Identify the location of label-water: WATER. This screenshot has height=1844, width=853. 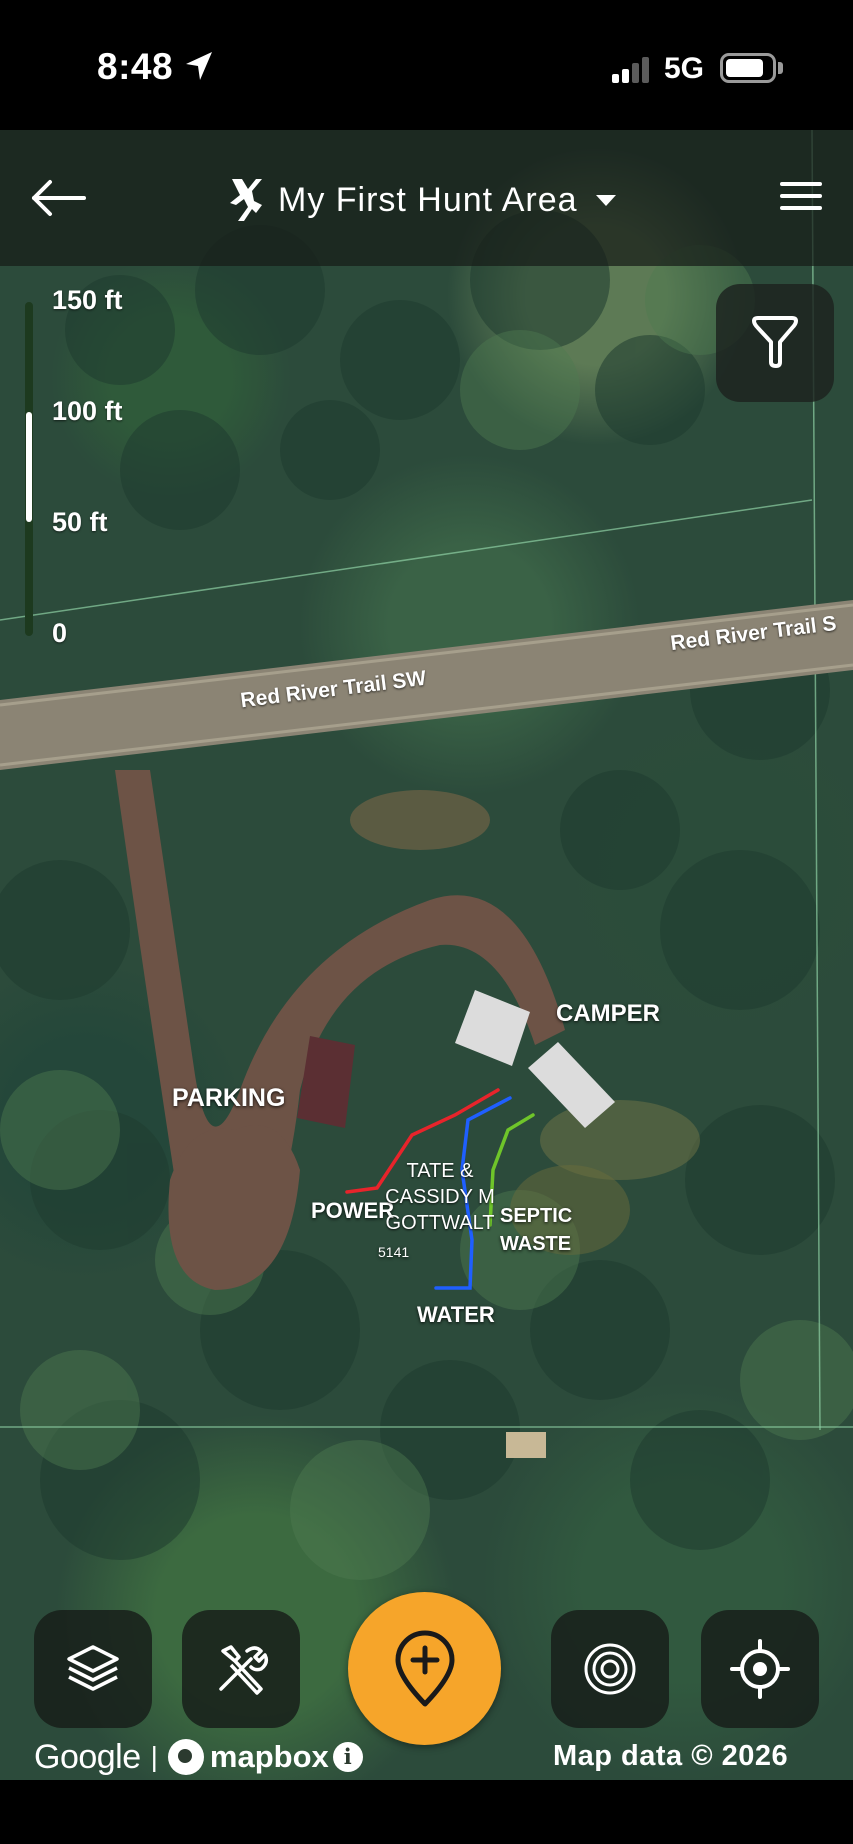
(456, 1314).